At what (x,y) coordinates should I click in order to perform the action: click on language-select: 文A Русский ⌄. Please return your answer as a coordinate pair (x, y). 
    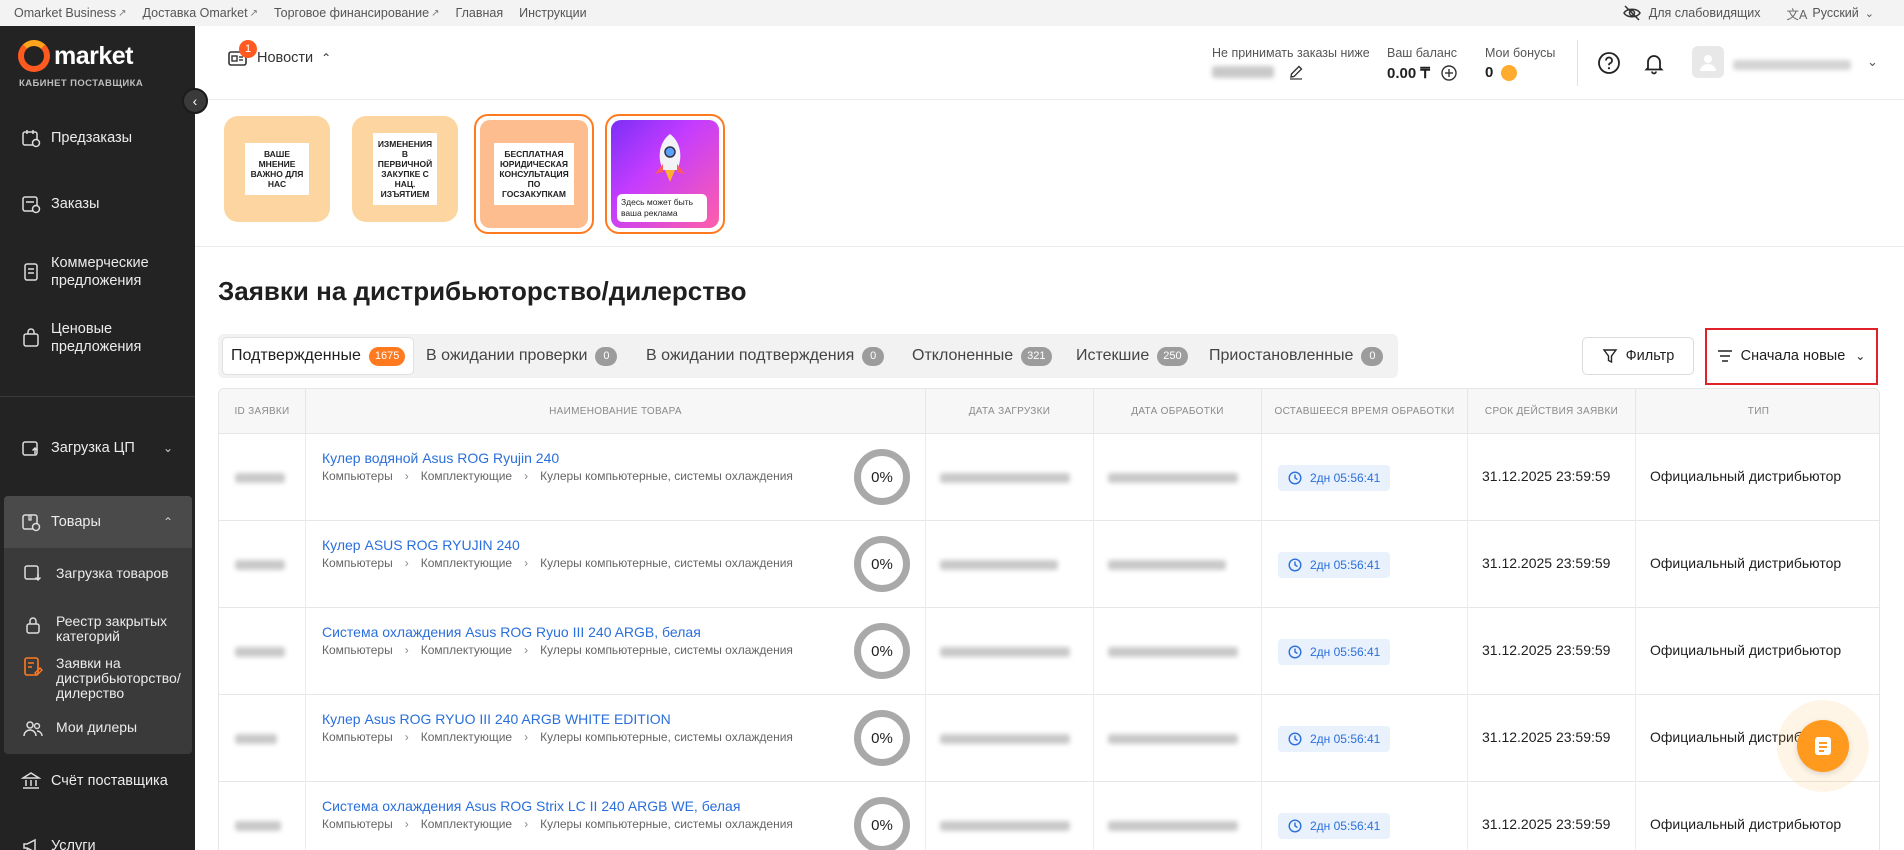
    Looking at the image, I should click on (1830, 13).